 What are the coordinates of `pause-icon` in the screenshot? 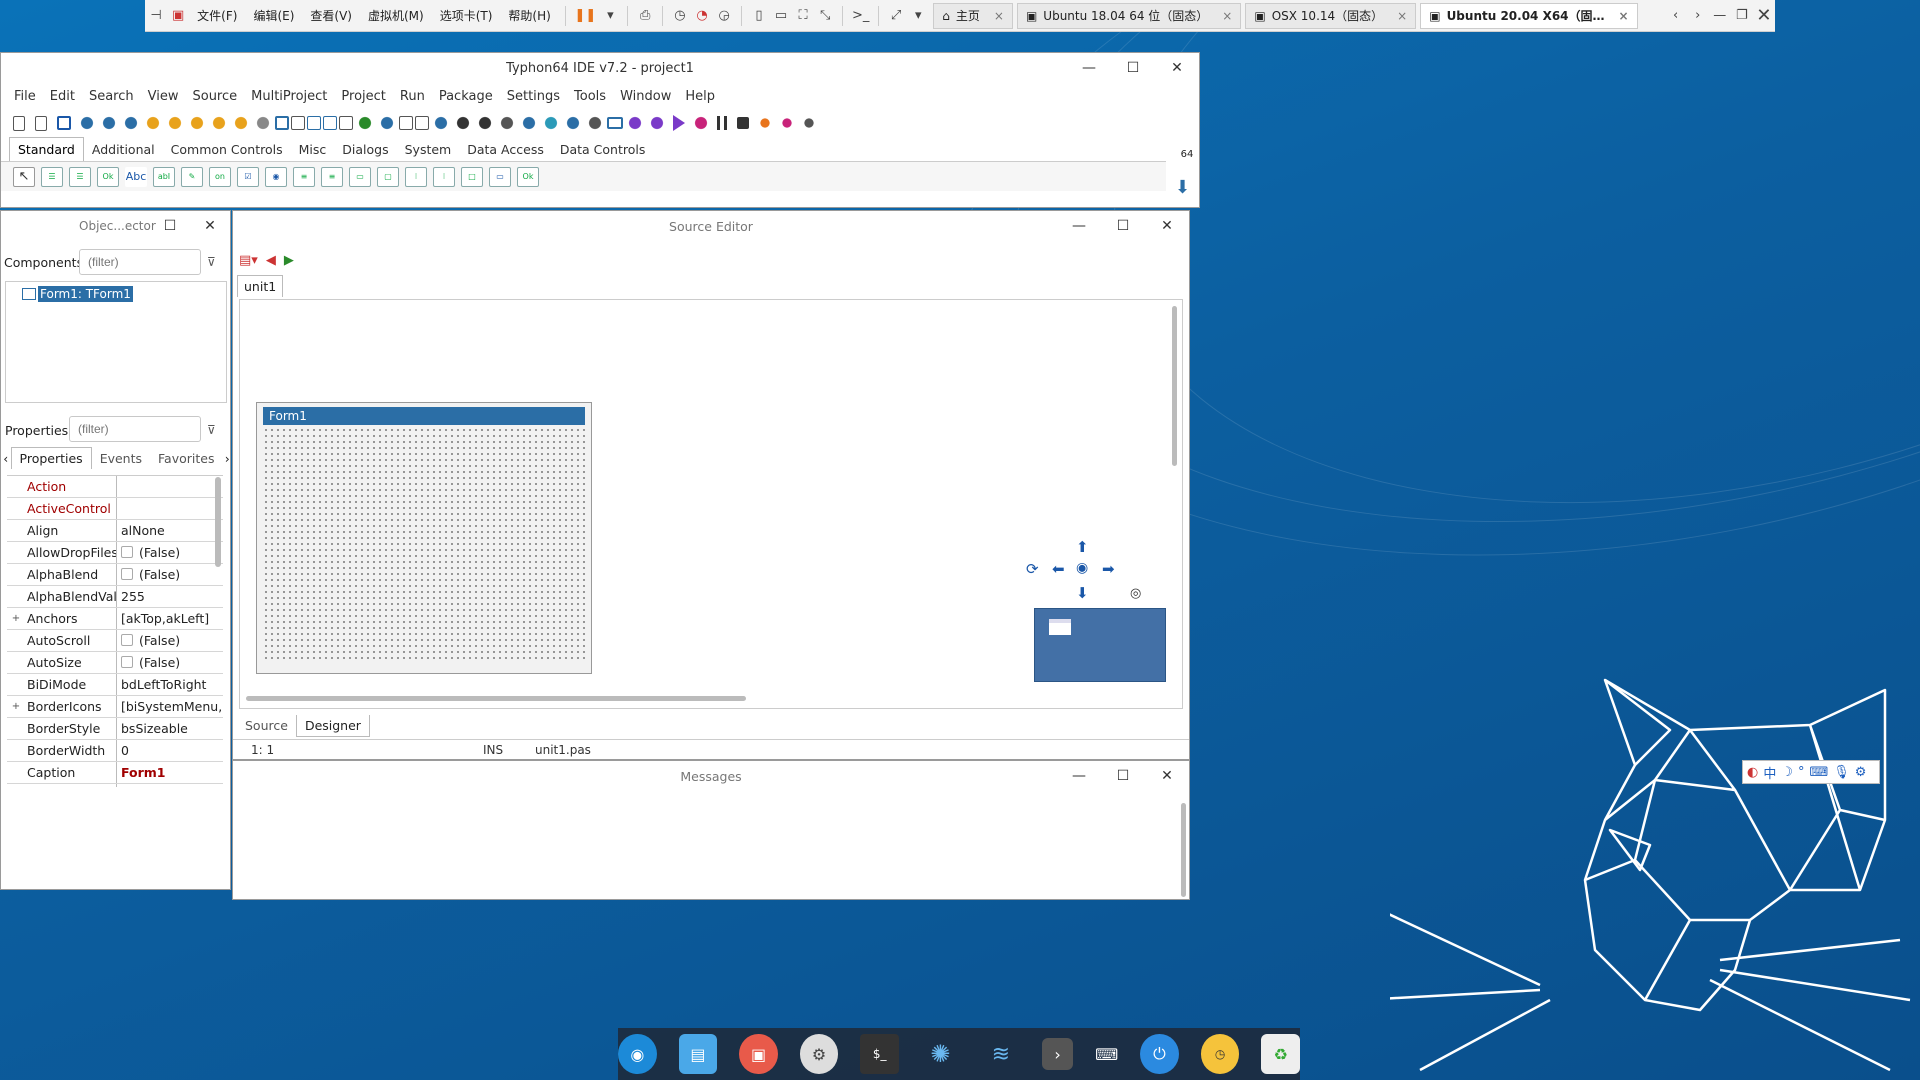 It's located at (722, 123).